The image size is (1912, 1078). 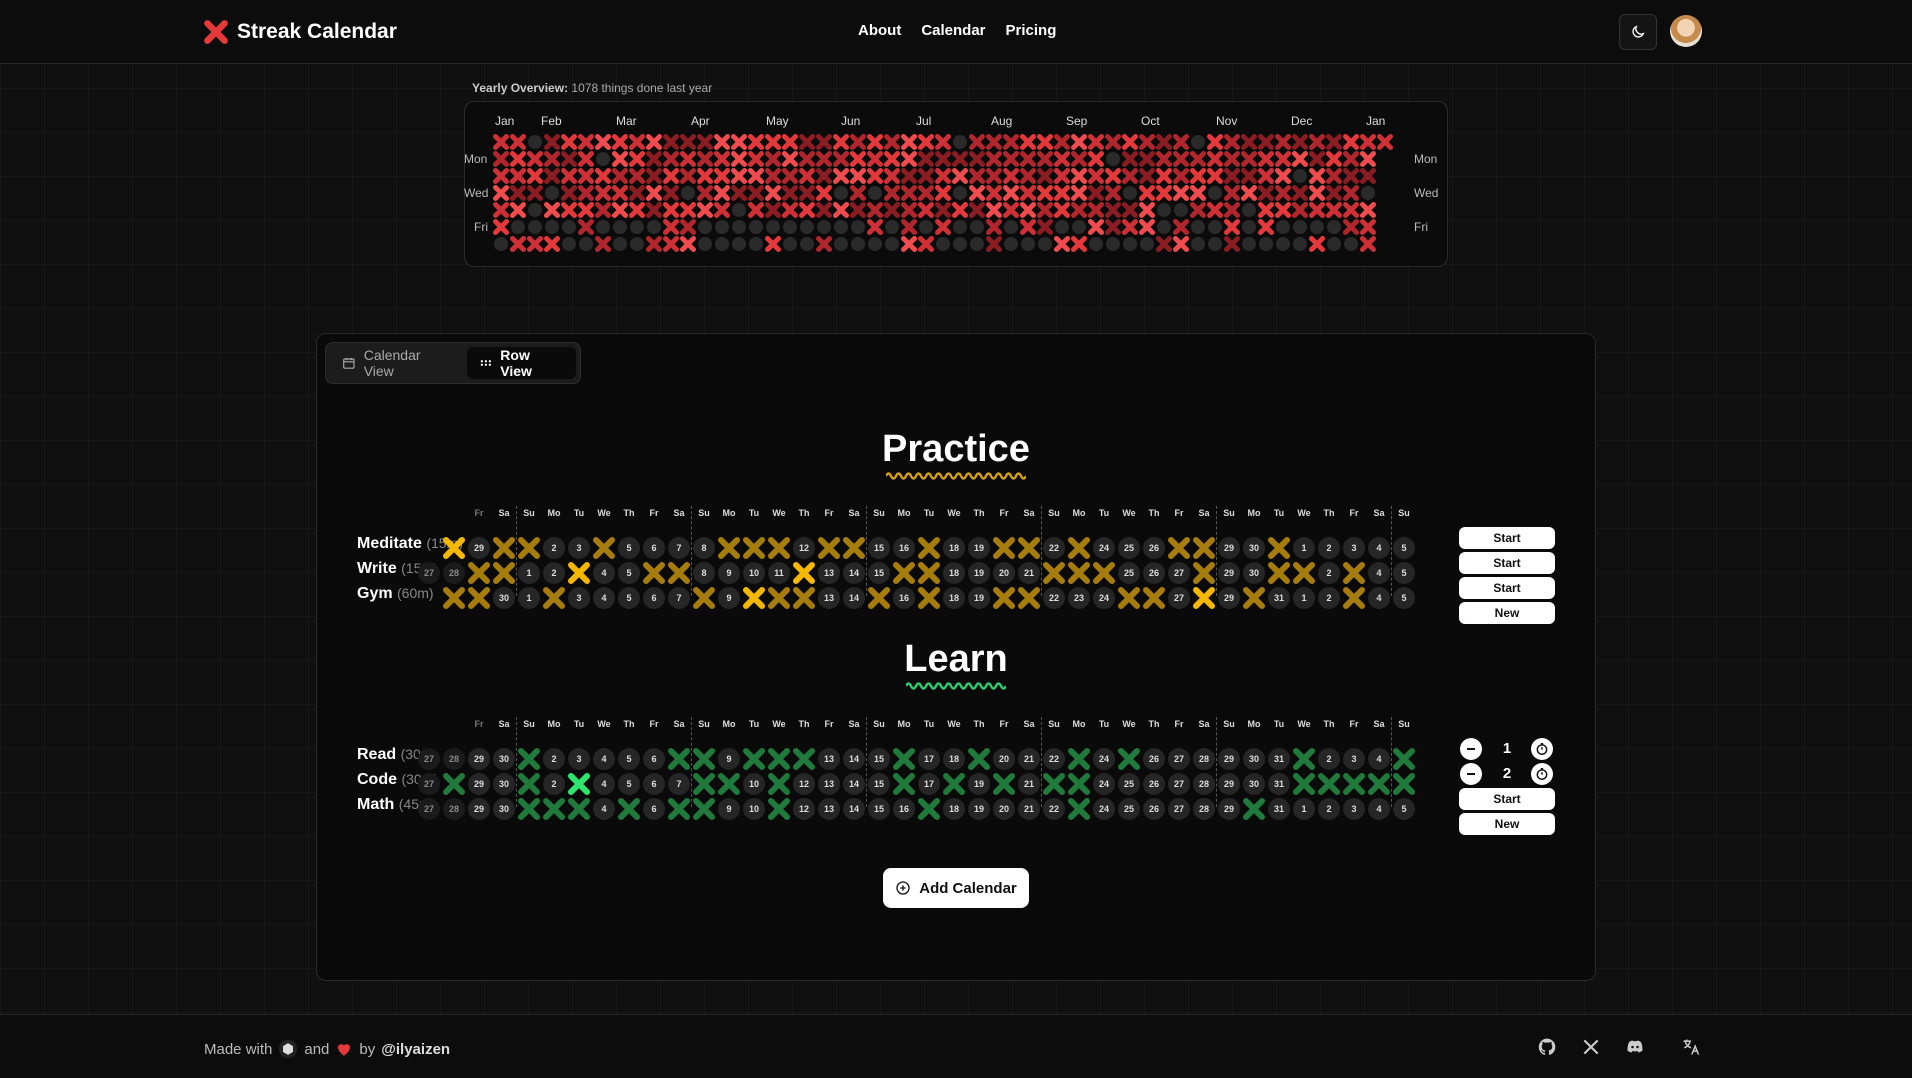 What do you see at coordinates (1547, 1047) in the screenshot?
I see `github-icon` at bounding box center [1547, 1047].